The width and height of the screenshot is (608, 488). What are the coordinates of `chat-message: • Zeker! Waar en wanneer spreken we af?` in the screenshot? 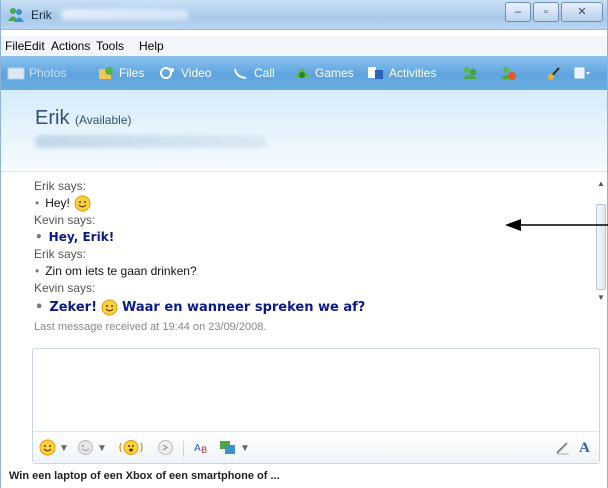 It's located at (314, 307).